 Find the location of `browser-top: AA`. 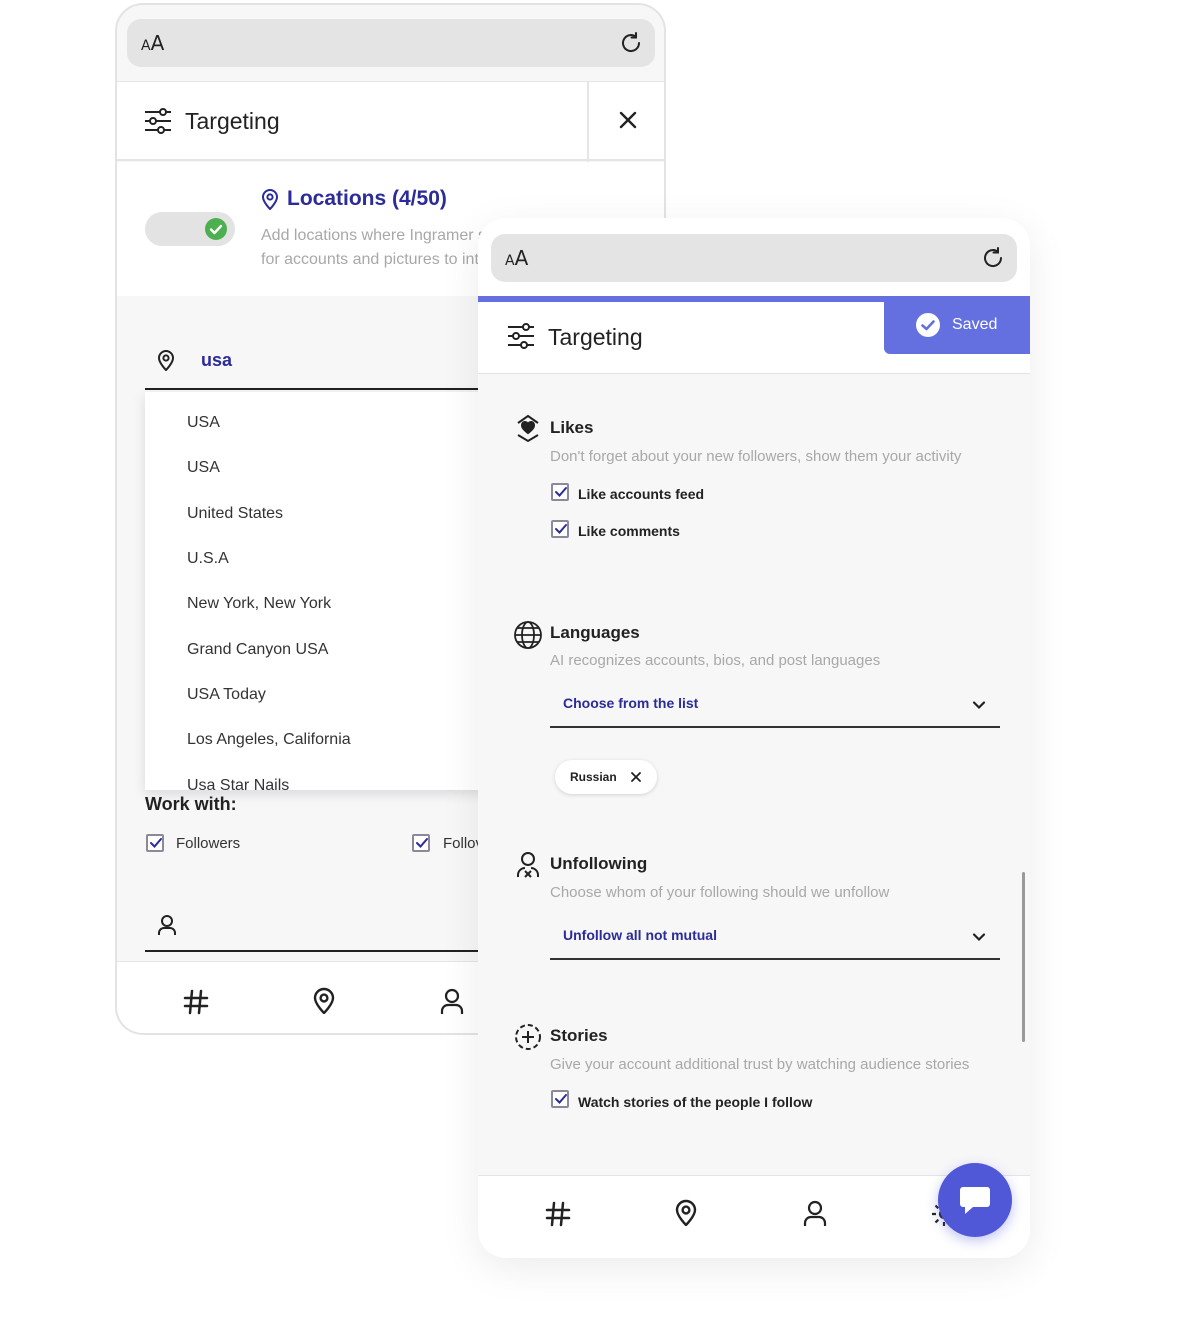

browser-top: AA is located at coordinates (754, 257).